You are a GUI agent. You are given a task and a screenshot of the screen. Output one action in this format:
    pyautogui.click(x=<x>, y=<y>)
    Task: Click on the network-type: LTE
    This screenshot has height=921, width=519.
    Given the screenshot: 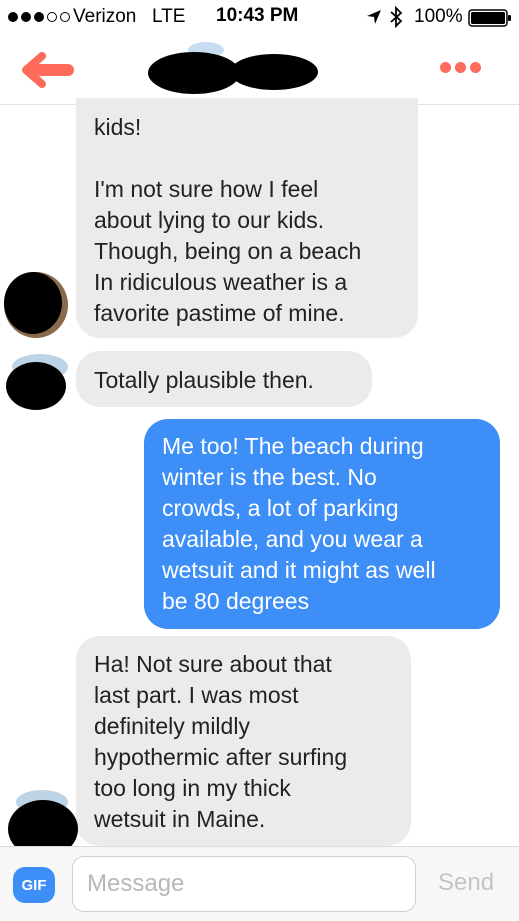 What is the action you would take?
    pyautogui.click(x=169, y=16)
    